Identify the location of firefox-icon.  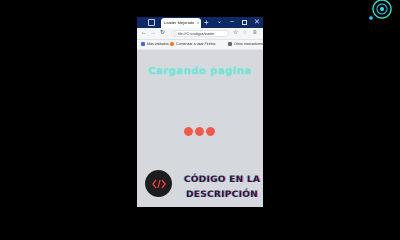
(172, 43).